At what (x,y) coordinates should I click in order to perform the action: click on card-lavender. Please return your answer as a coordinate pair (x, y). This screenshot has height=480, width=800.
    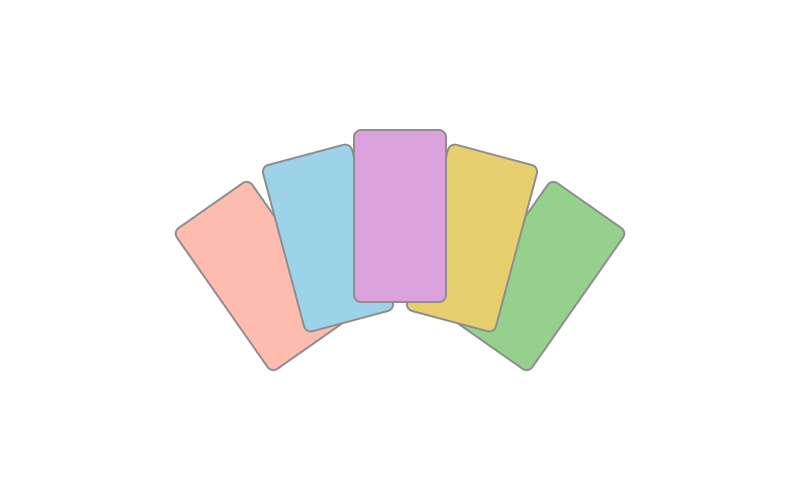
    Looking at the image, I should click on (400, 216).